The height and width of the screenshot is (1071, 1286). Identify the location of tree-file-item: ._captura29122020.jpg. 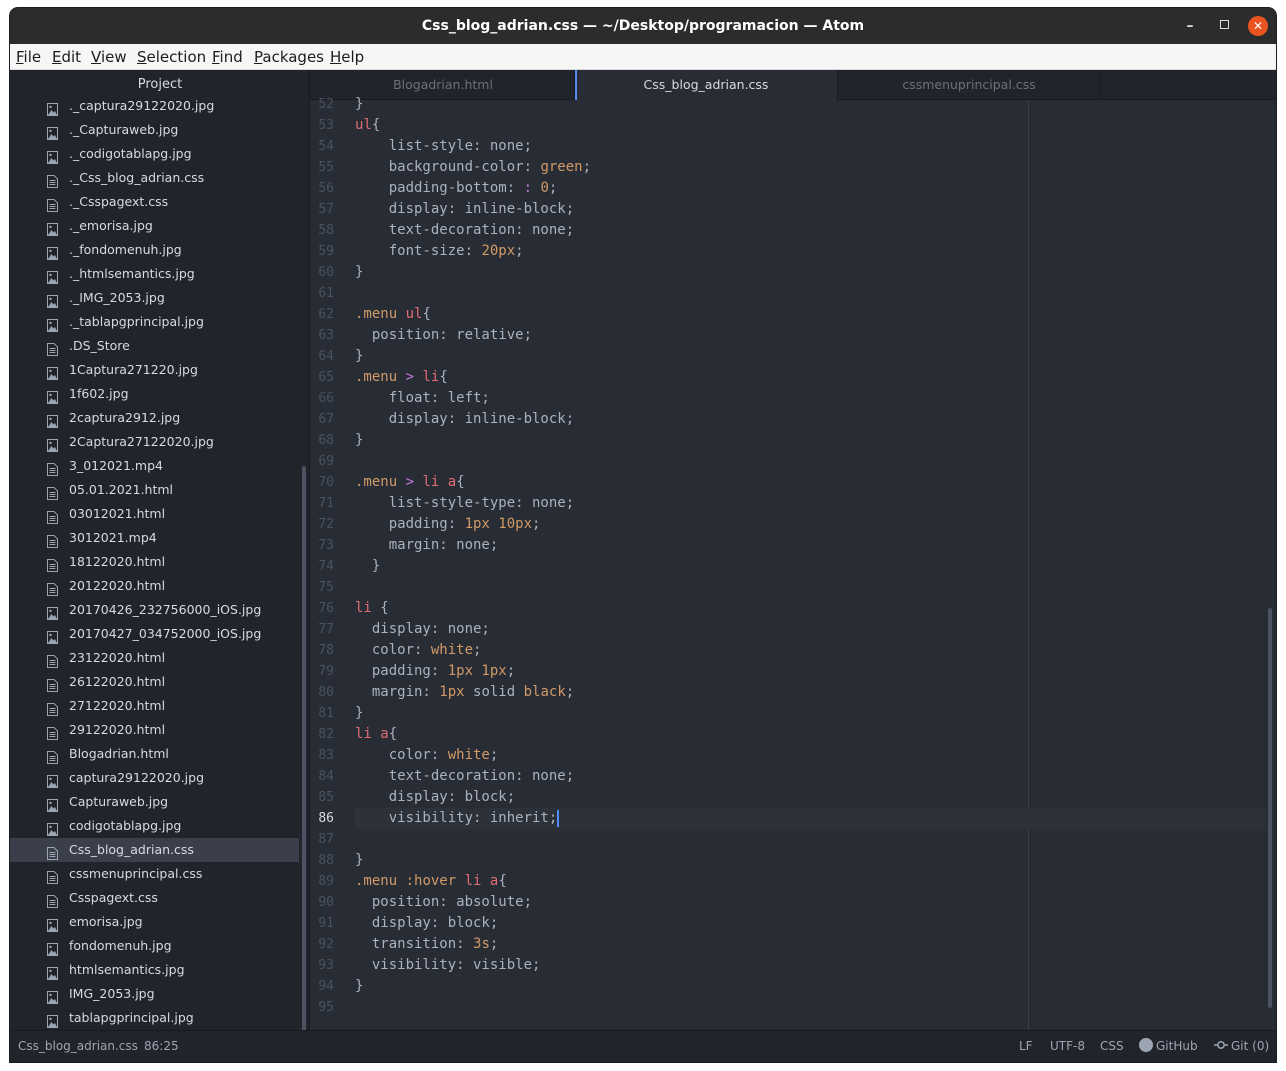
(154, 106).